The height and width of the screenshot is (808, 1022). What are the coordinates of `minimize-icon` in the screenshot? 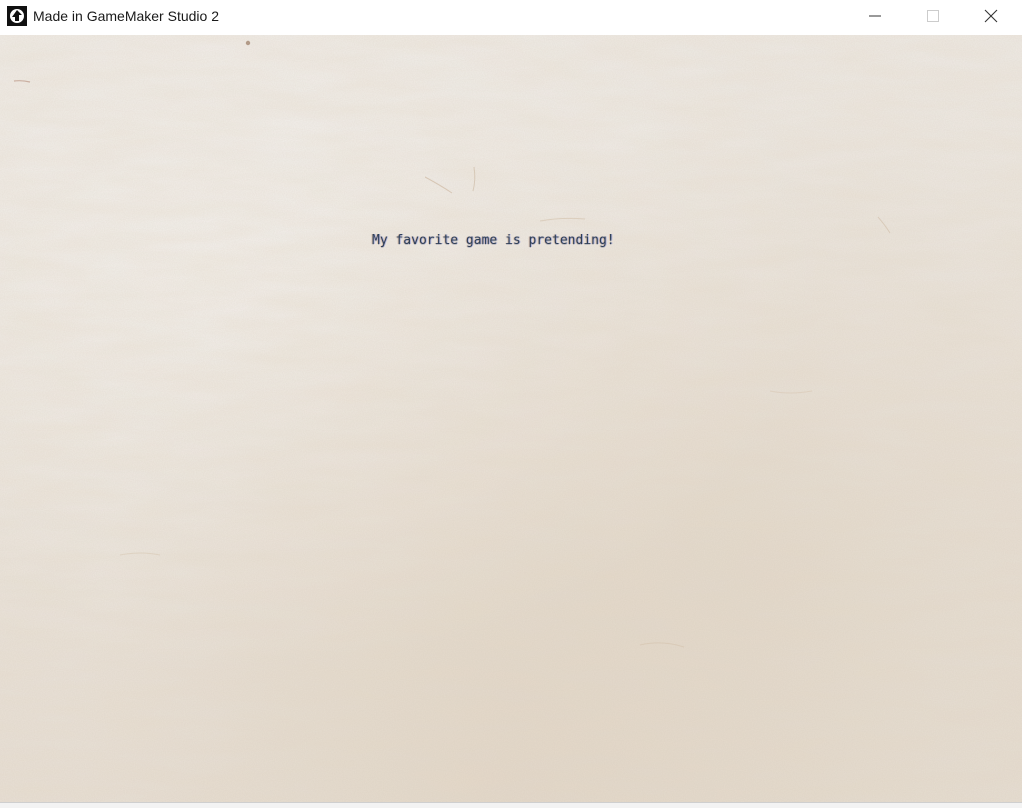 It's located at (875, 16).